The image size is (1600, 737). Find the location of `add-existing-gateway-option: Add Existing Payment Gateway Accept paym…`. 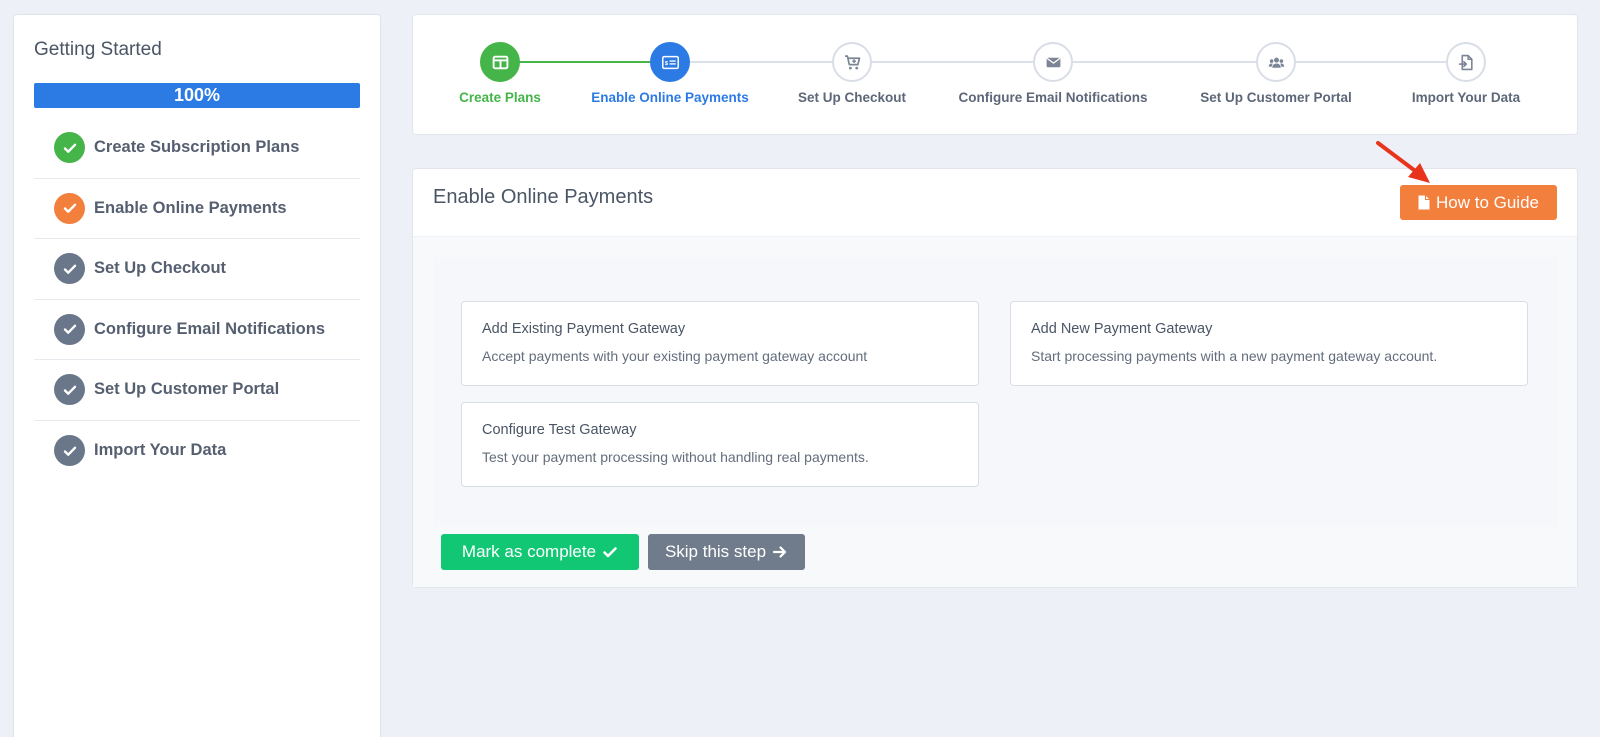

add-existing-gateway-option: Add Existing Payment Gateway Accept paym… is located at coordinates (720, 343).